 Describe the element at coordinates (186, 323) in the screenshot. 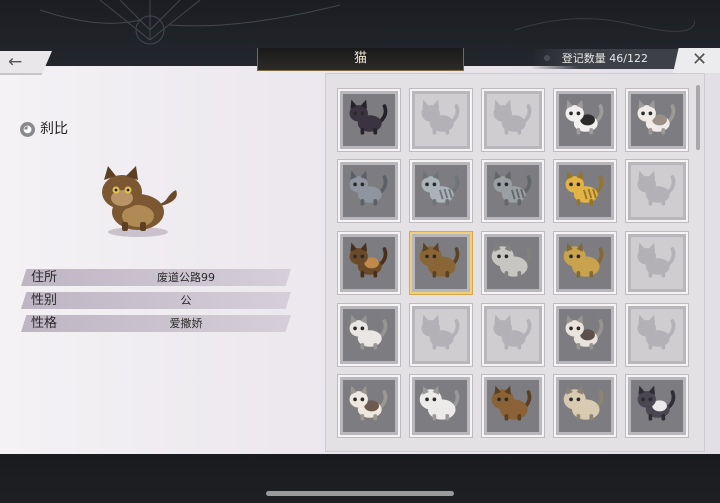

I see `info-value: 爱撒娇` at that location.